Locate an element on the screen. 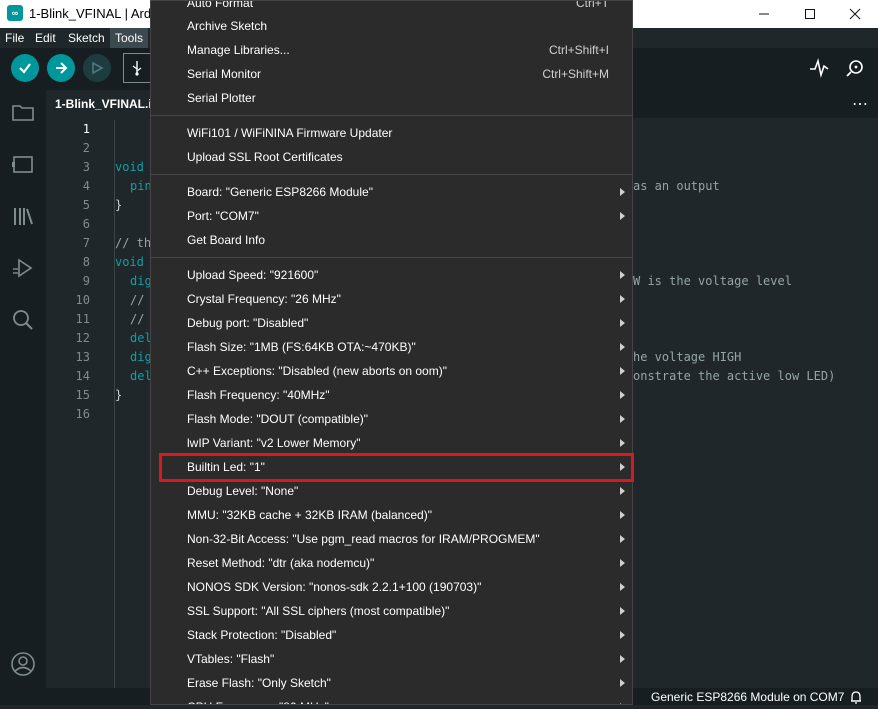 The height and width of the screenshot is (709, 878). menu-item-erase-flash: Erase Flash: "Only Sketch" is located at coordinates (391, 683).